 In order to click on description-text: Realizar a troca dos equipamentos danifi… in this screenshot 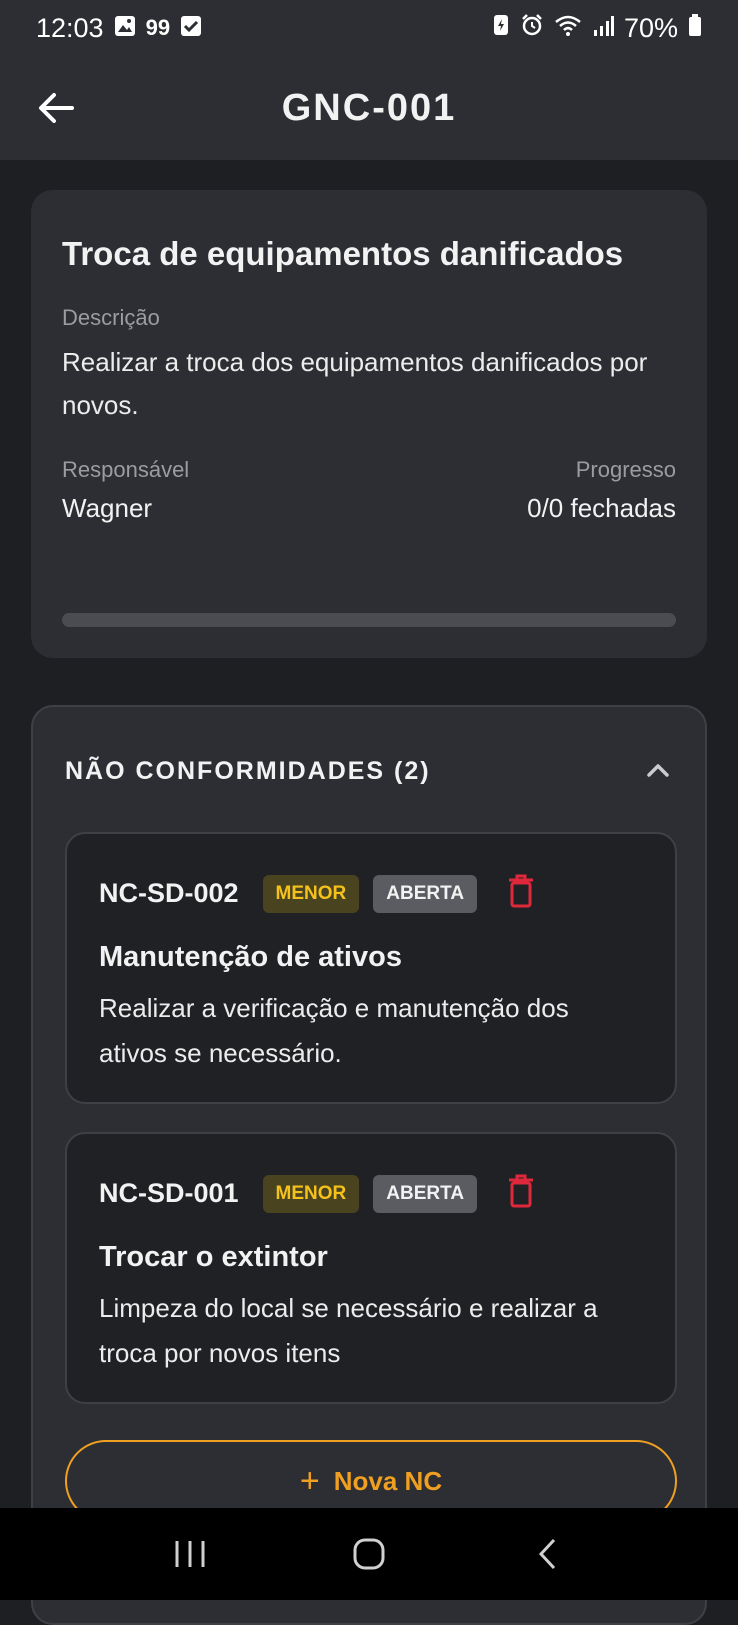, I will do `click(355, 383)`.